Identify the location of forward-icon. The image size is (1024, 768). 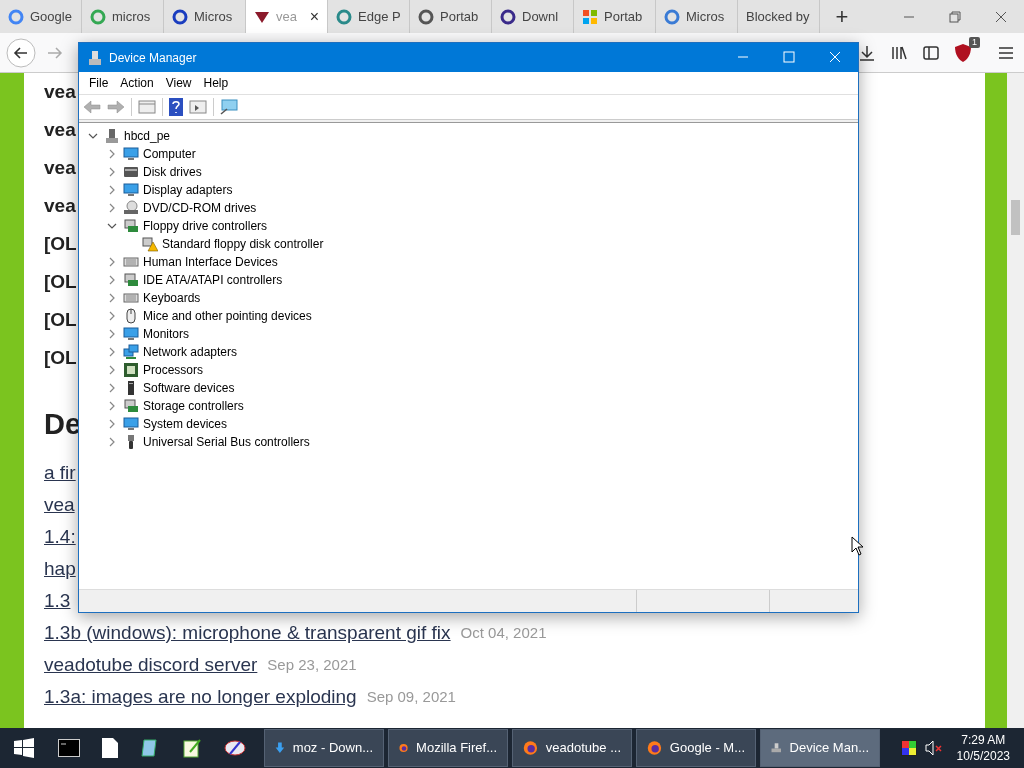
(55, 52).